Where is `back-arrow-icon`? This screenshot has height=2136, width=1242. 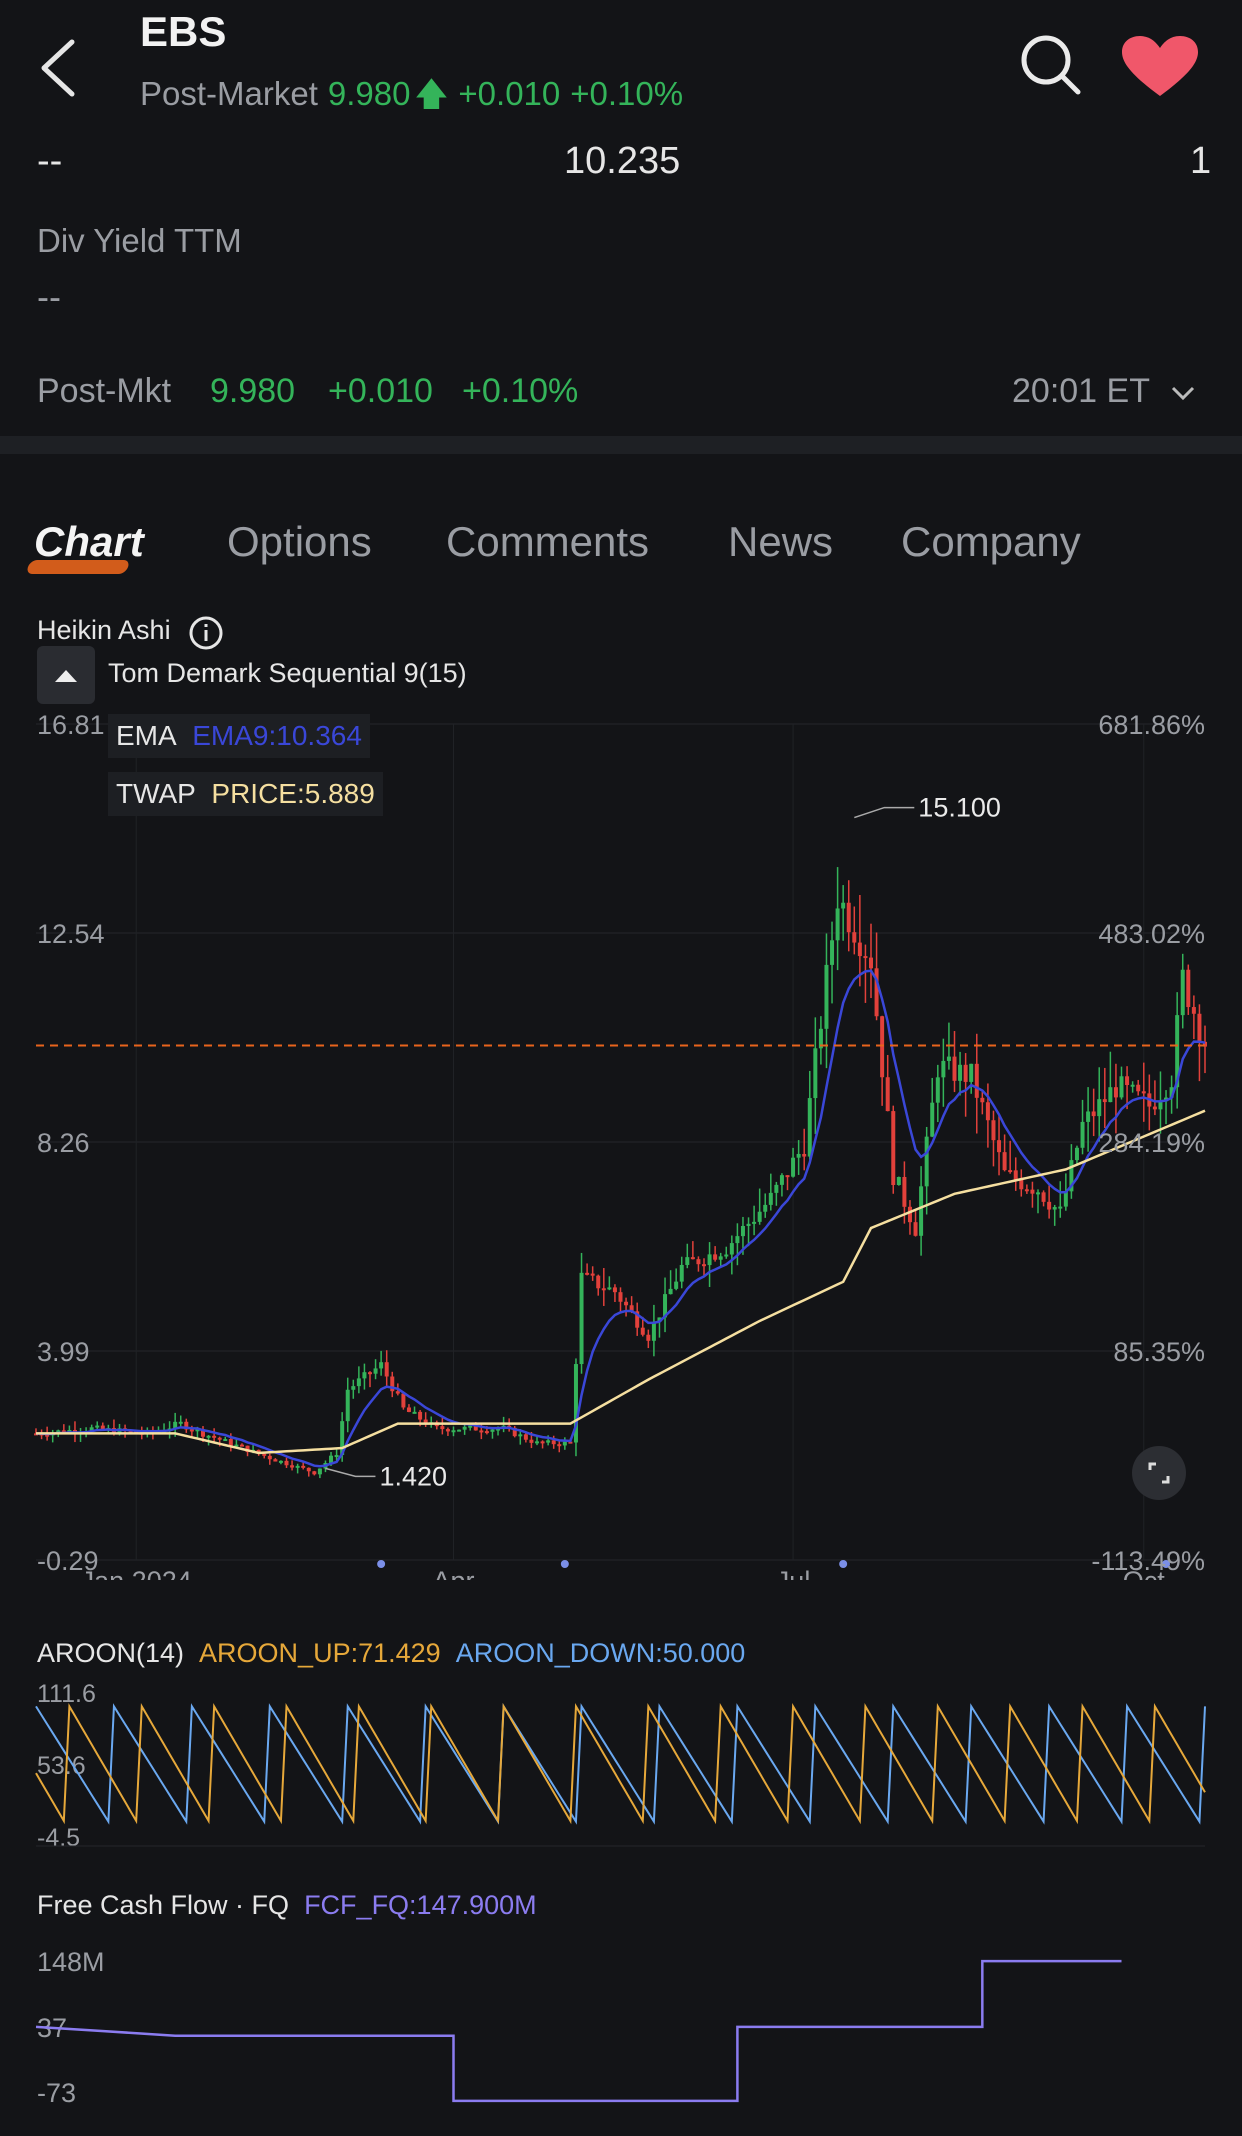 back-arrow-icon is located at coordinates (61, 68).